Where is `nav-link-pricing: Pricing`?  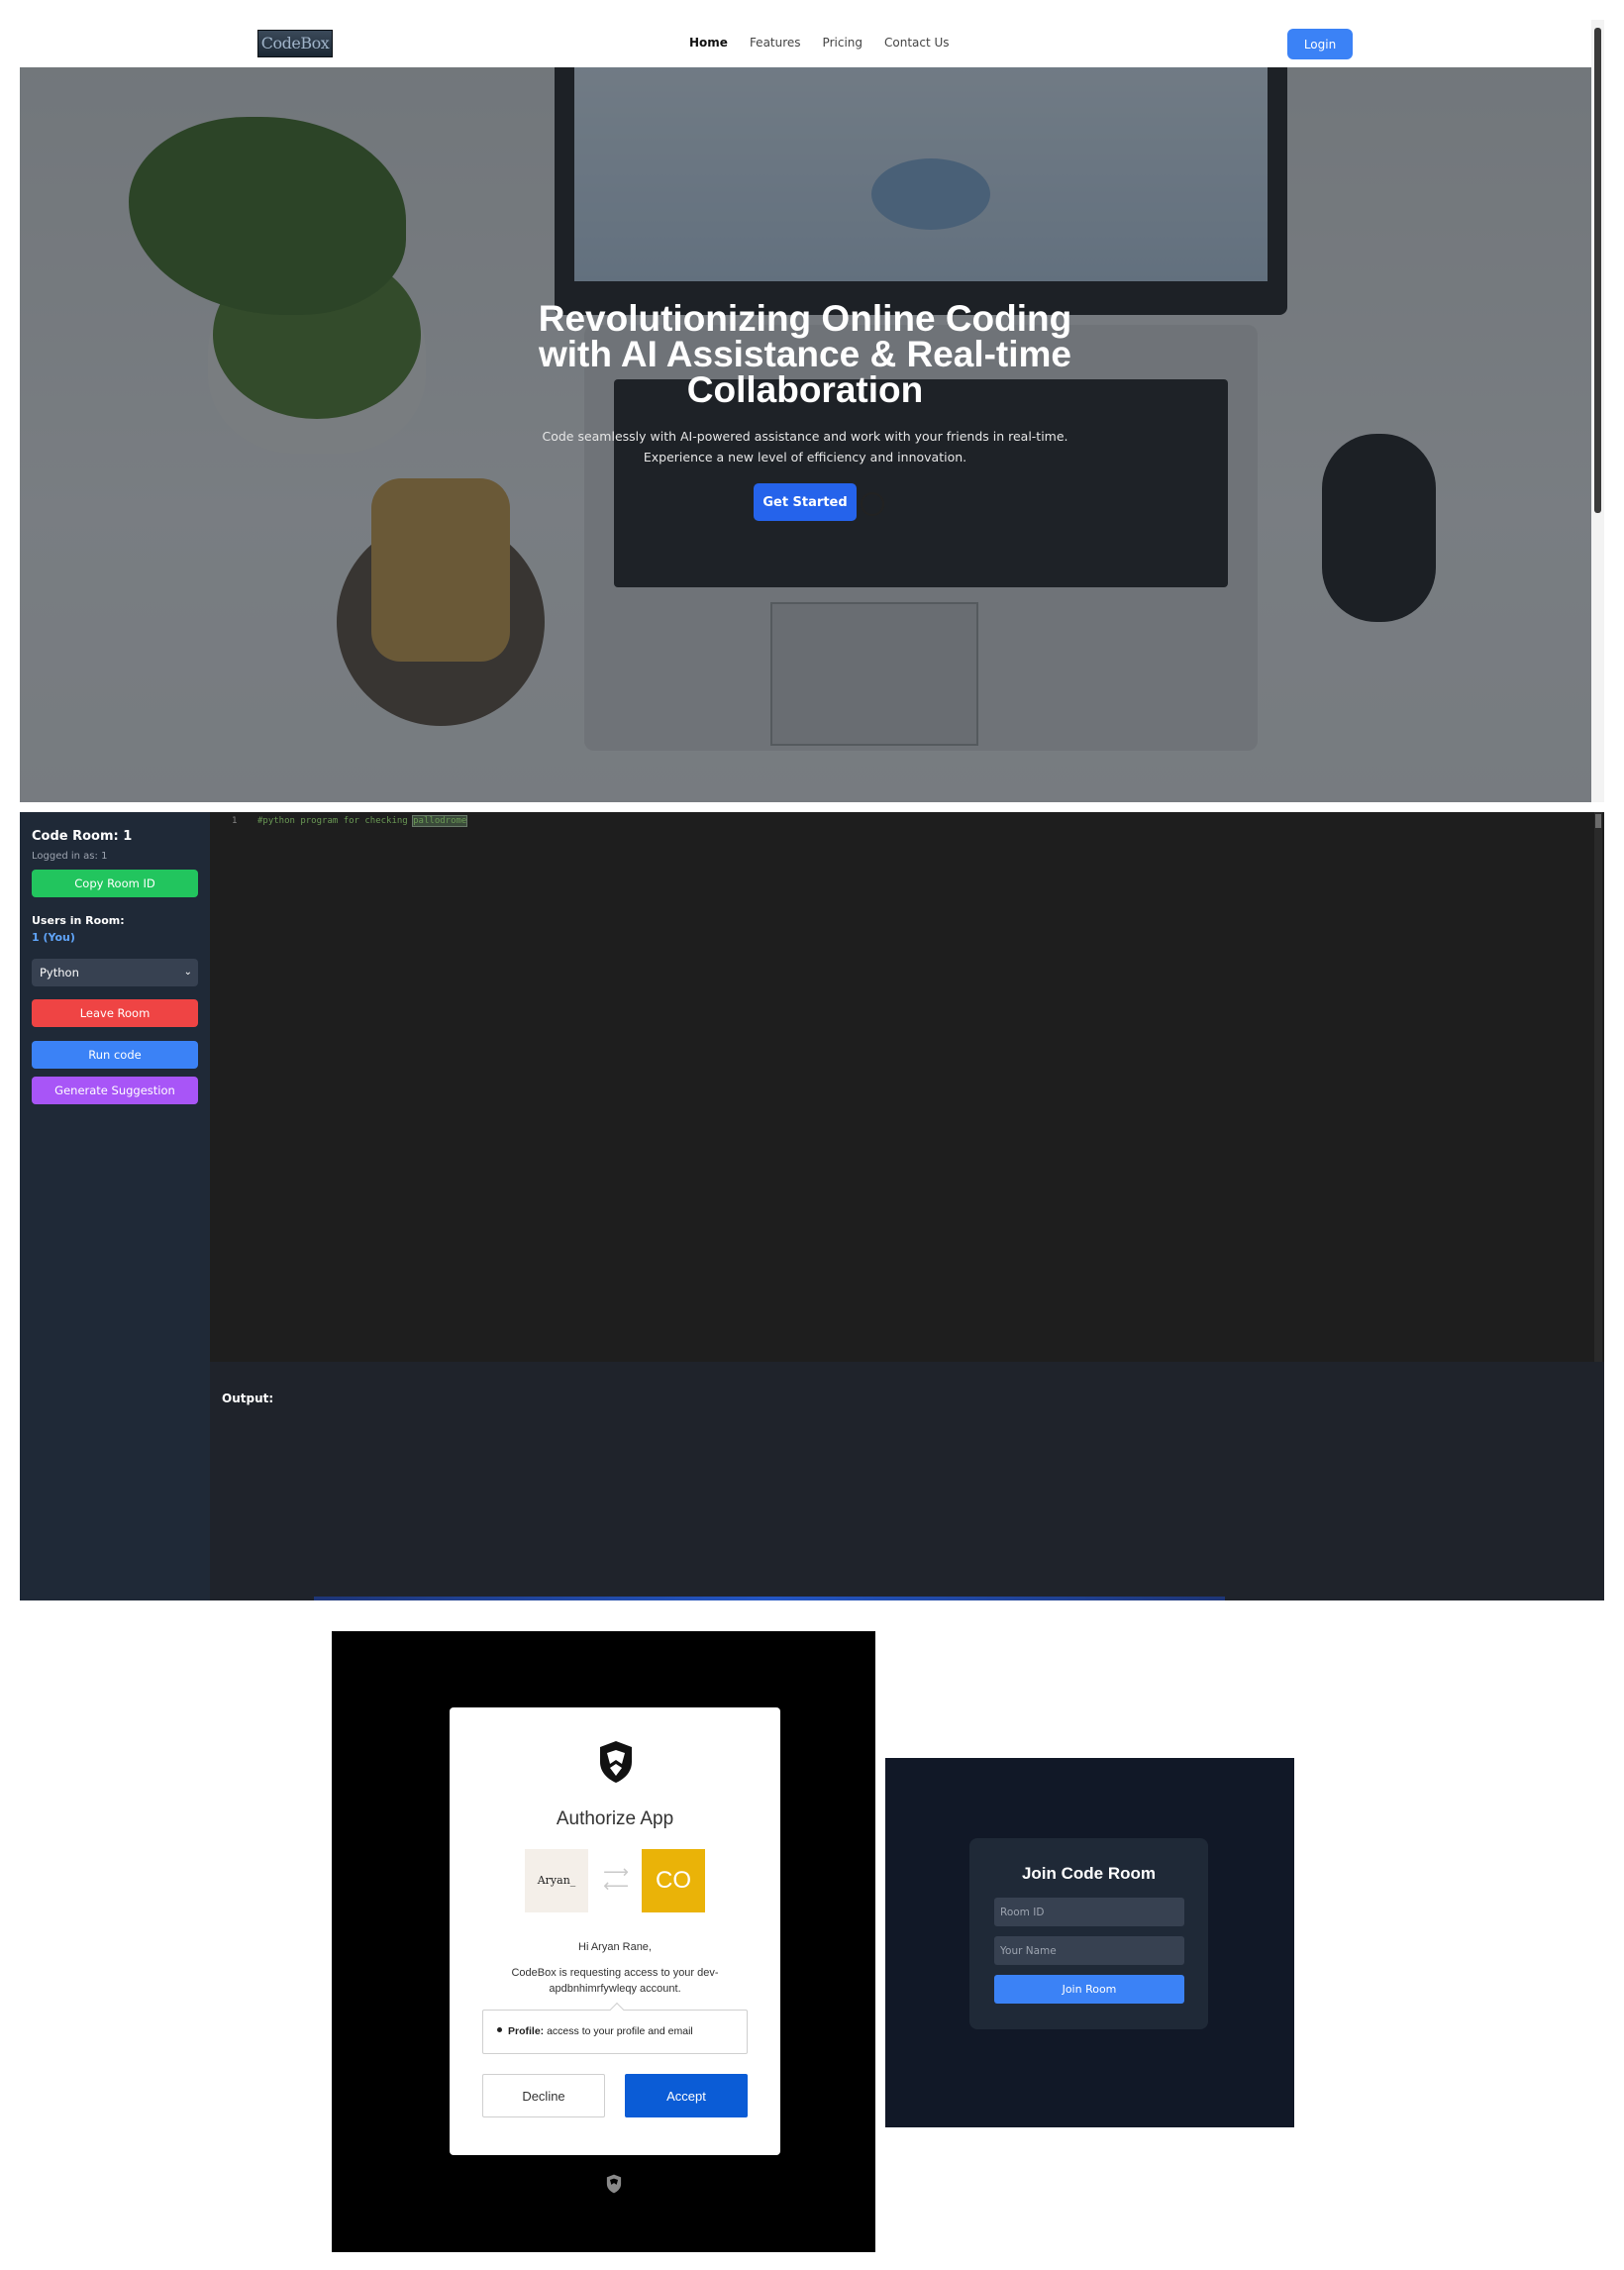 nav-link-pricing: Pricing is located at coordinates (843, 43).